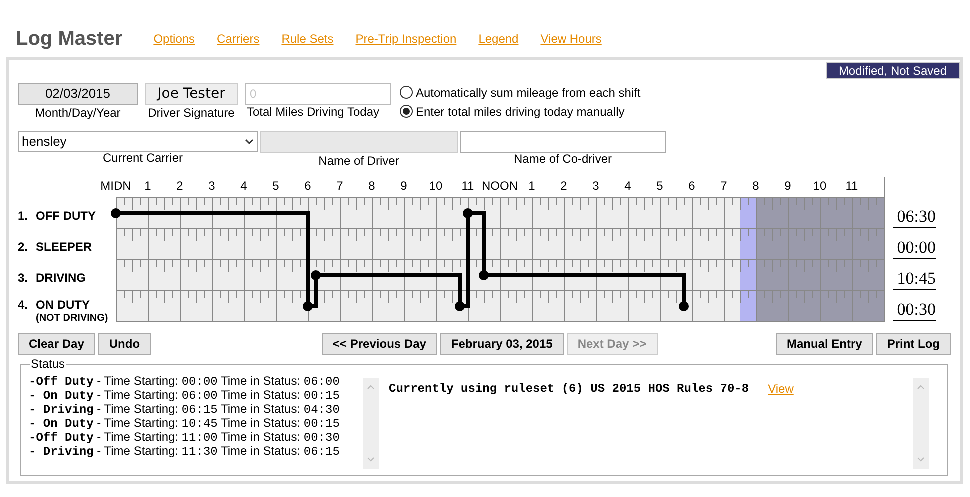 The image size is (970, 497). What do you see at coordinates (185, 382) in the screenshot?
I see `status-entry: -Off Duty - Time Starting: 00:00 Time in Status: 06:00` at bounding box center [185, 382].